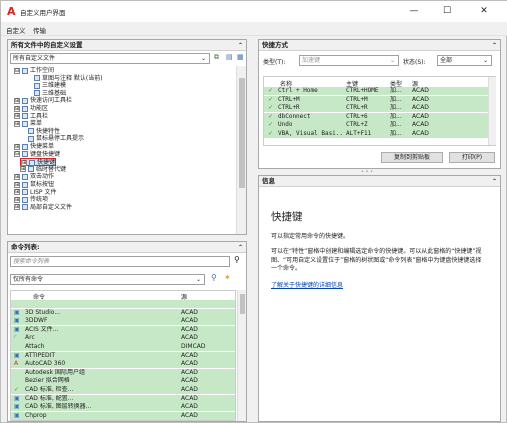 The width and height of the screenshot is (507, 423). Describe the element at coordinates (37, 155) in the screenshot. I see `tree-item: ⊟ 键盘快捷键` at that location.